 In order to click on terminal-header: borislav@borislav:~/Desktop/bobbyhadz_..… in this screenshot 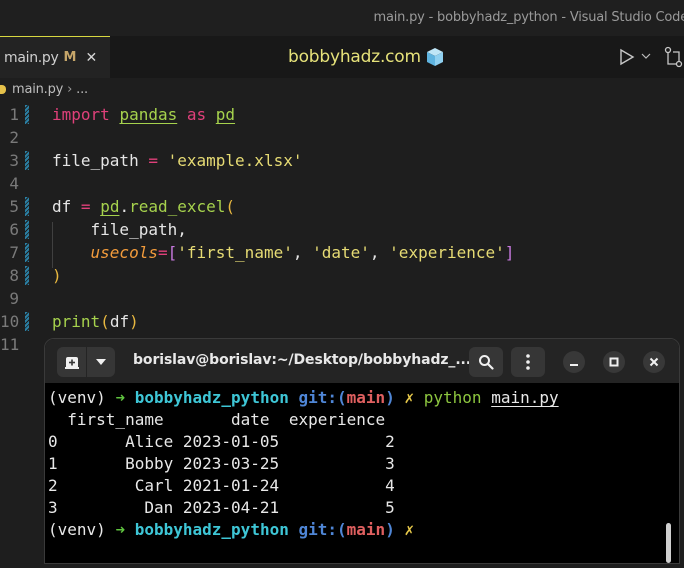, I will do `click(362, 361)`.